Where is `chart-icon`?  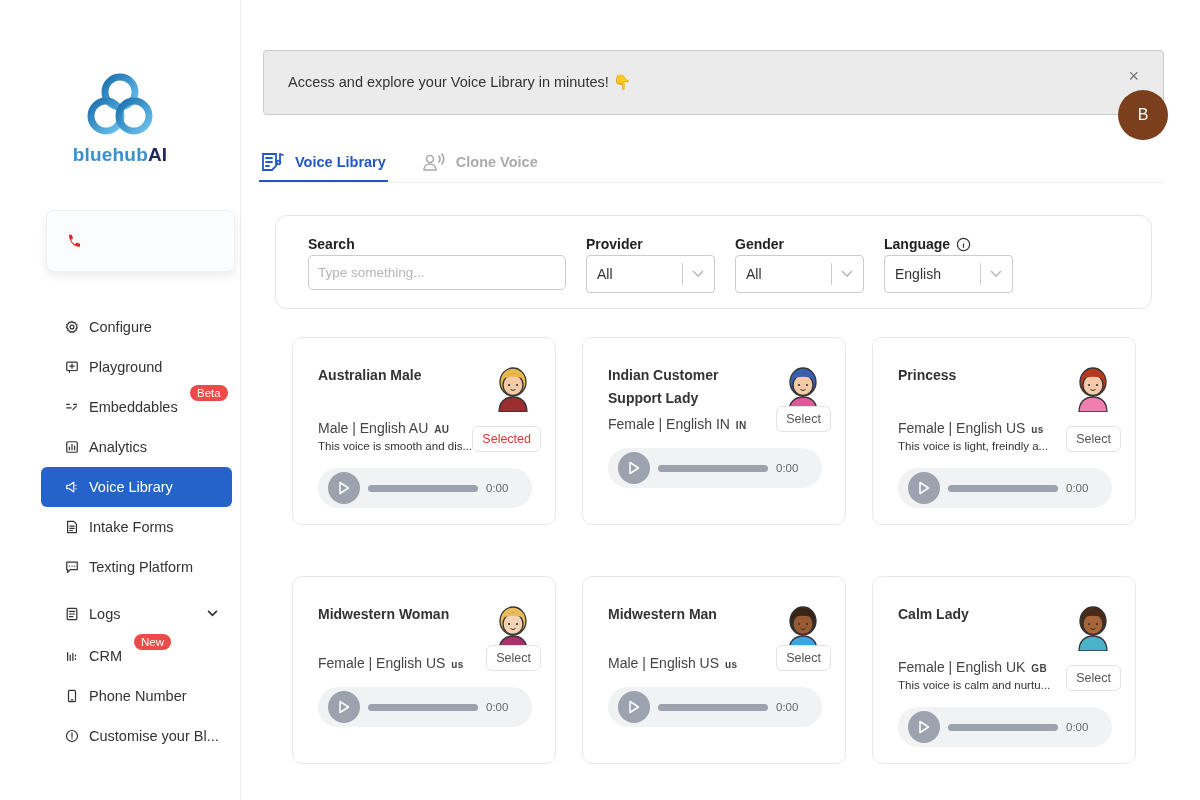 chart-icon is located at coordinates (72, 447).